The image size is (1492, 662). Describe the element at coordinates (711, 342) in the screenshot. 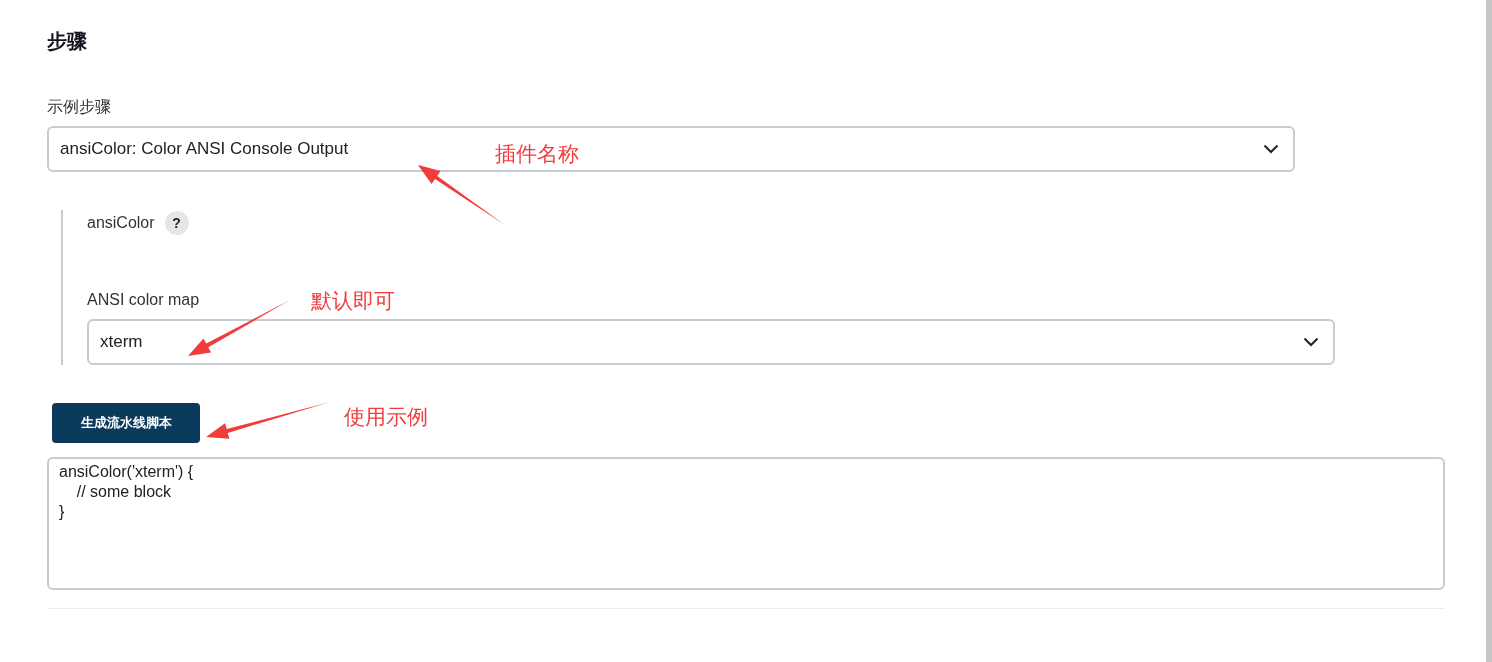

I see `color-map-select: xterm` at that location.